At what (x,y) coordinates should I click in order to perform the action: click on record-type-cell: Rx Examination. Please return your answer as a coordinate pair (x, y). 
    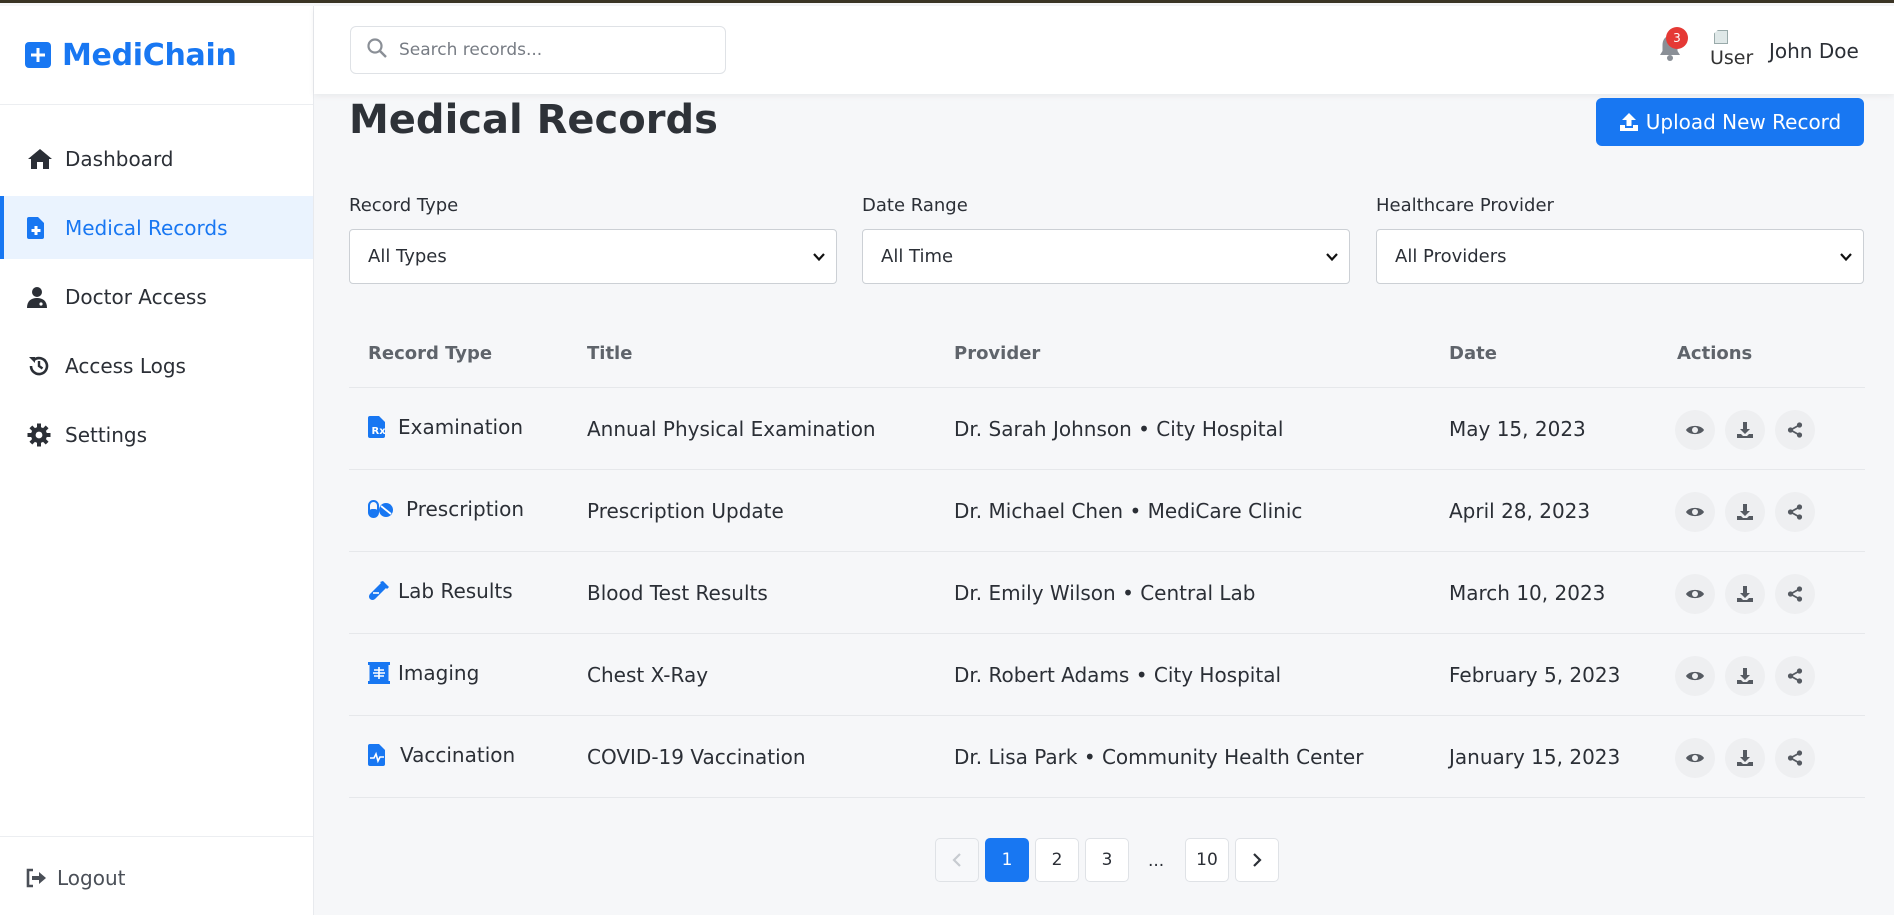
    Looking at the image, I should click on (445, 427).